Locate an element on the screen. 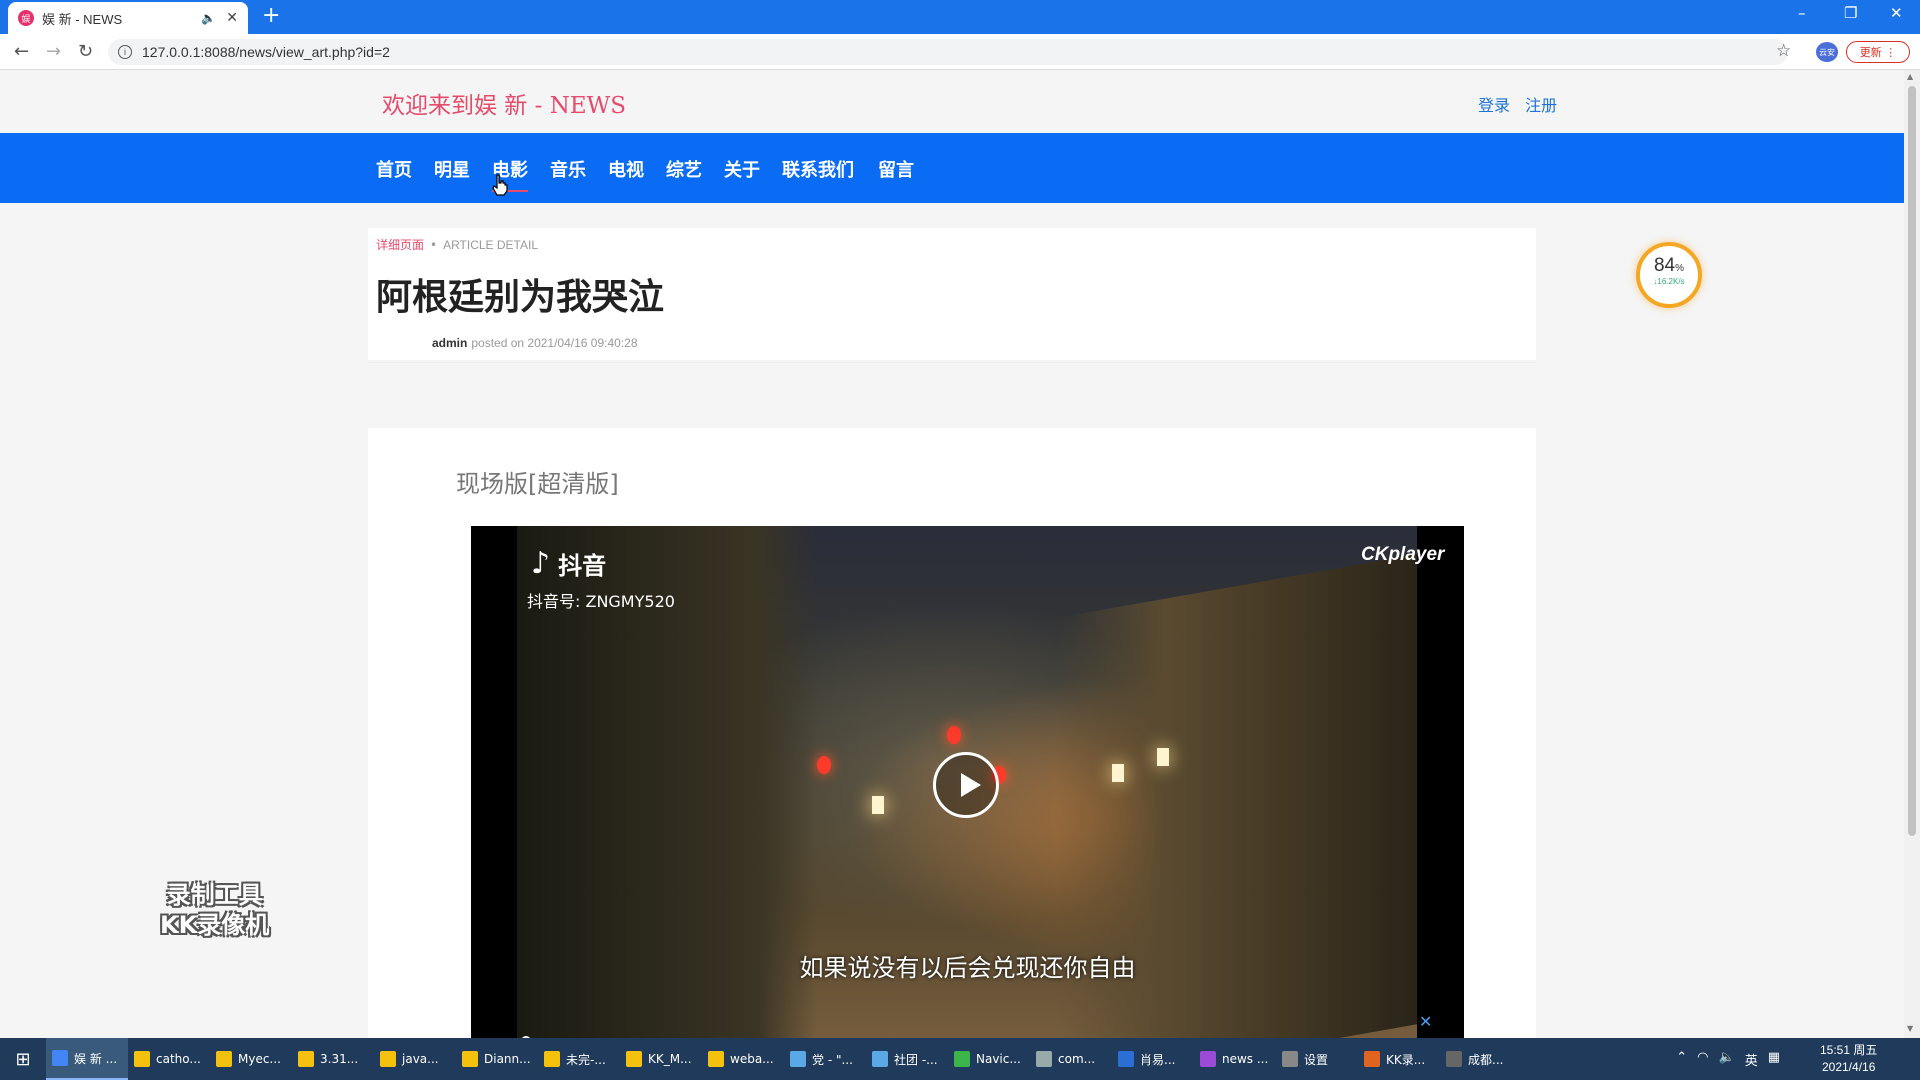 The width and height of the screenshot is (1920, 1080). reload-icon: ↻ is located at coordinates (85, 51).